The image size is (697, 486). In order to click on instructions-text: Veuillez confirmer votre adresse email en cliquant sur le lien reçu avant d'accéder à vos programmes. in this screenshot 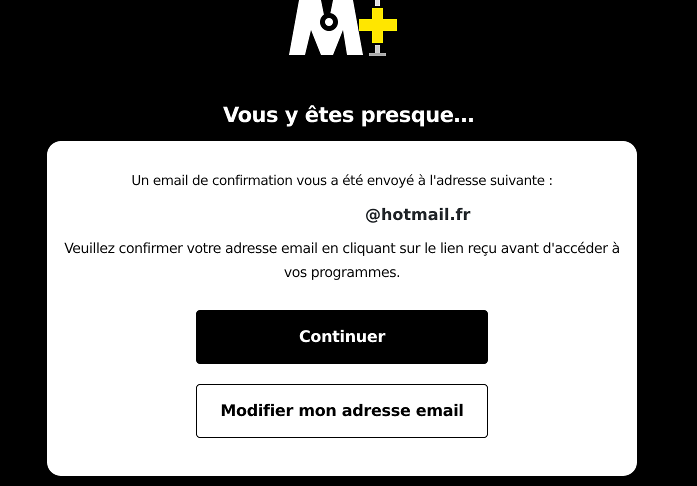, I will do `click(342, 261)`.